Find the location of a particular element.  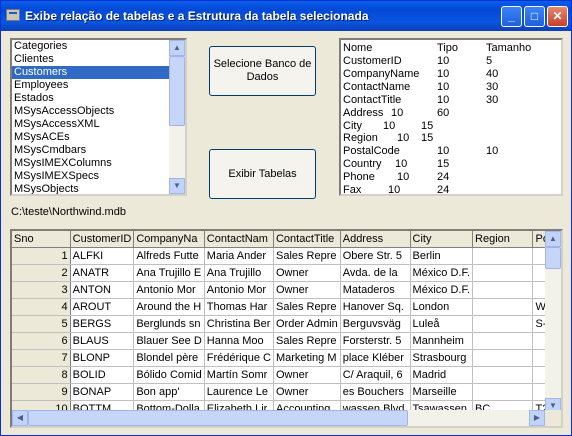

row-number-cell: 2 is located at coordinates (41, 273).